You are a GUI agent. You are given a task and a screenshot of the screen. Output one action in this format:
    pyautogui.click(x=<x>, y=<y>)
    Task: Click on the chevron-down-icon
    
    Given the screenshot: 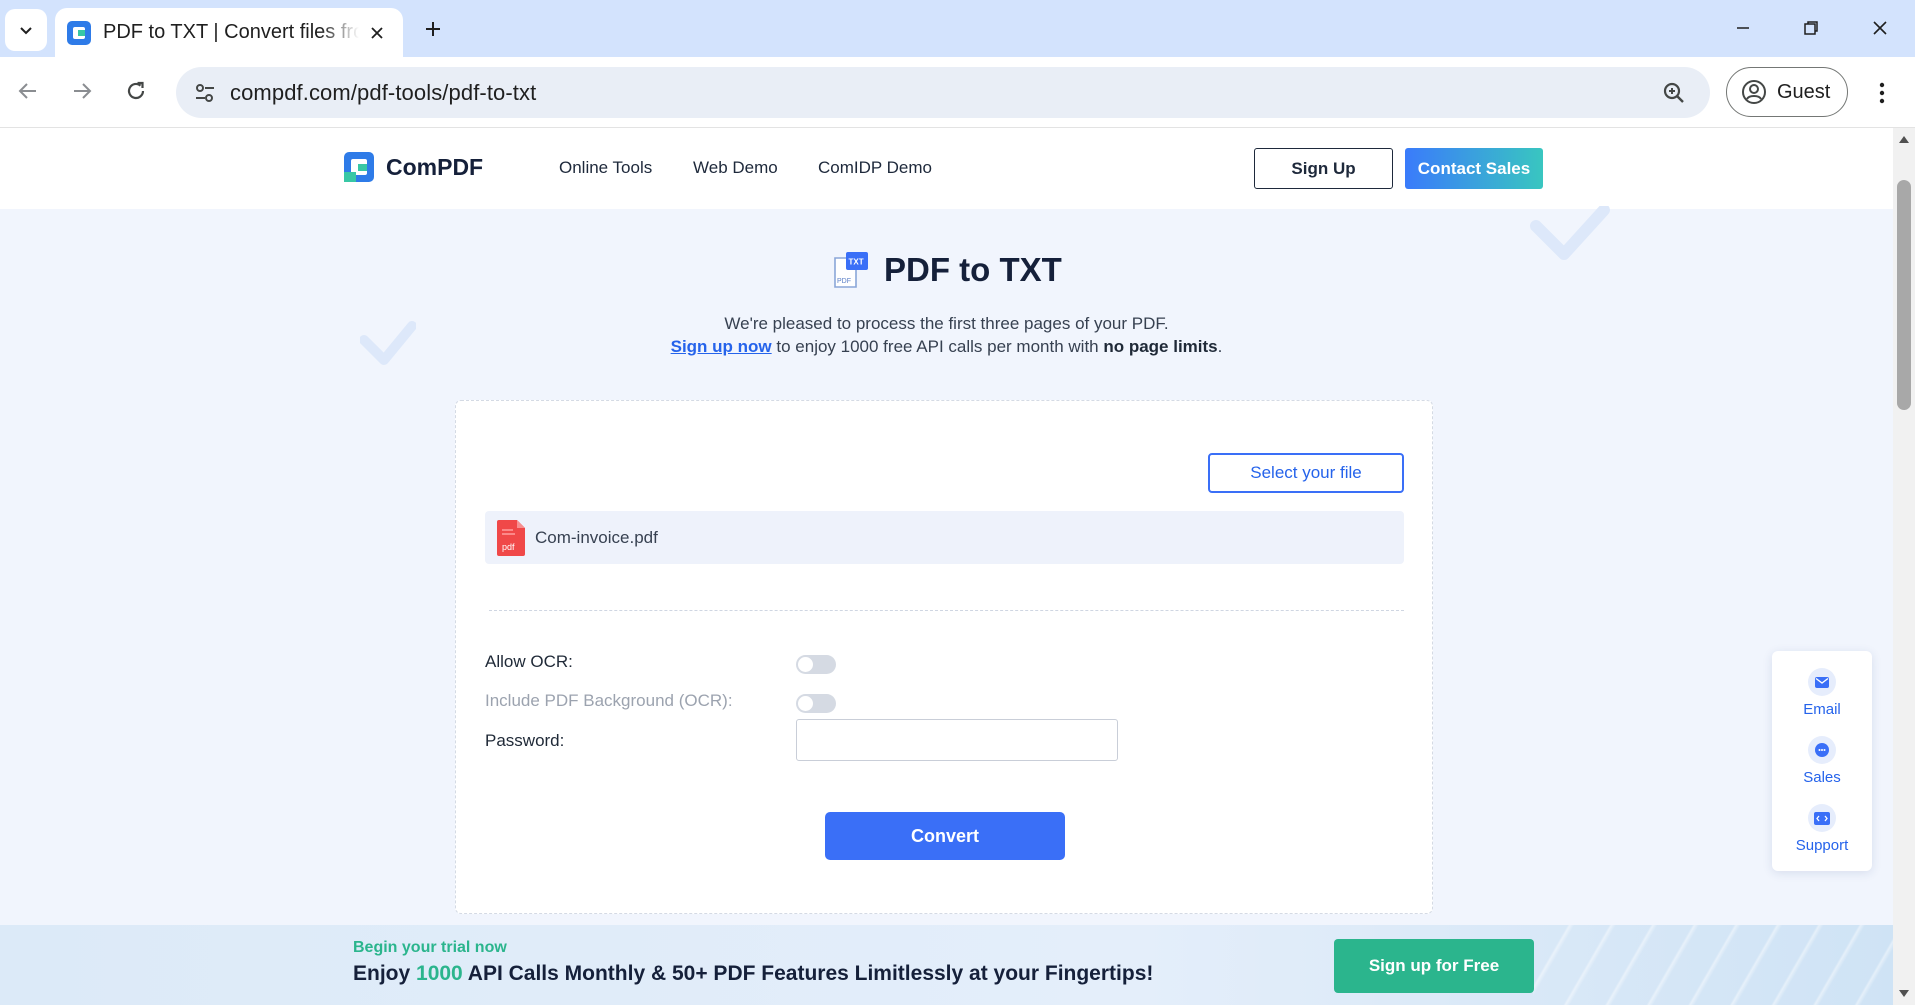 What is the action you would take?
    pyautogui.click(x=26, y=31)
    